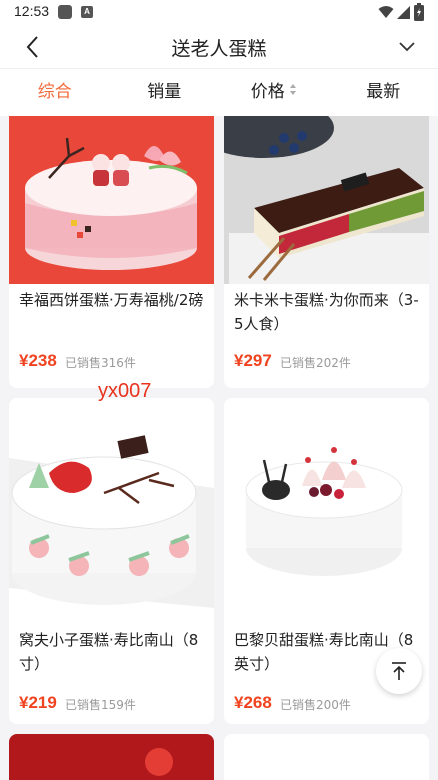 The height and width of the screenshot is (780, 438). Describe the element at coordinates (293, 90) in the screenshot. I see `sort-icon` at that location.